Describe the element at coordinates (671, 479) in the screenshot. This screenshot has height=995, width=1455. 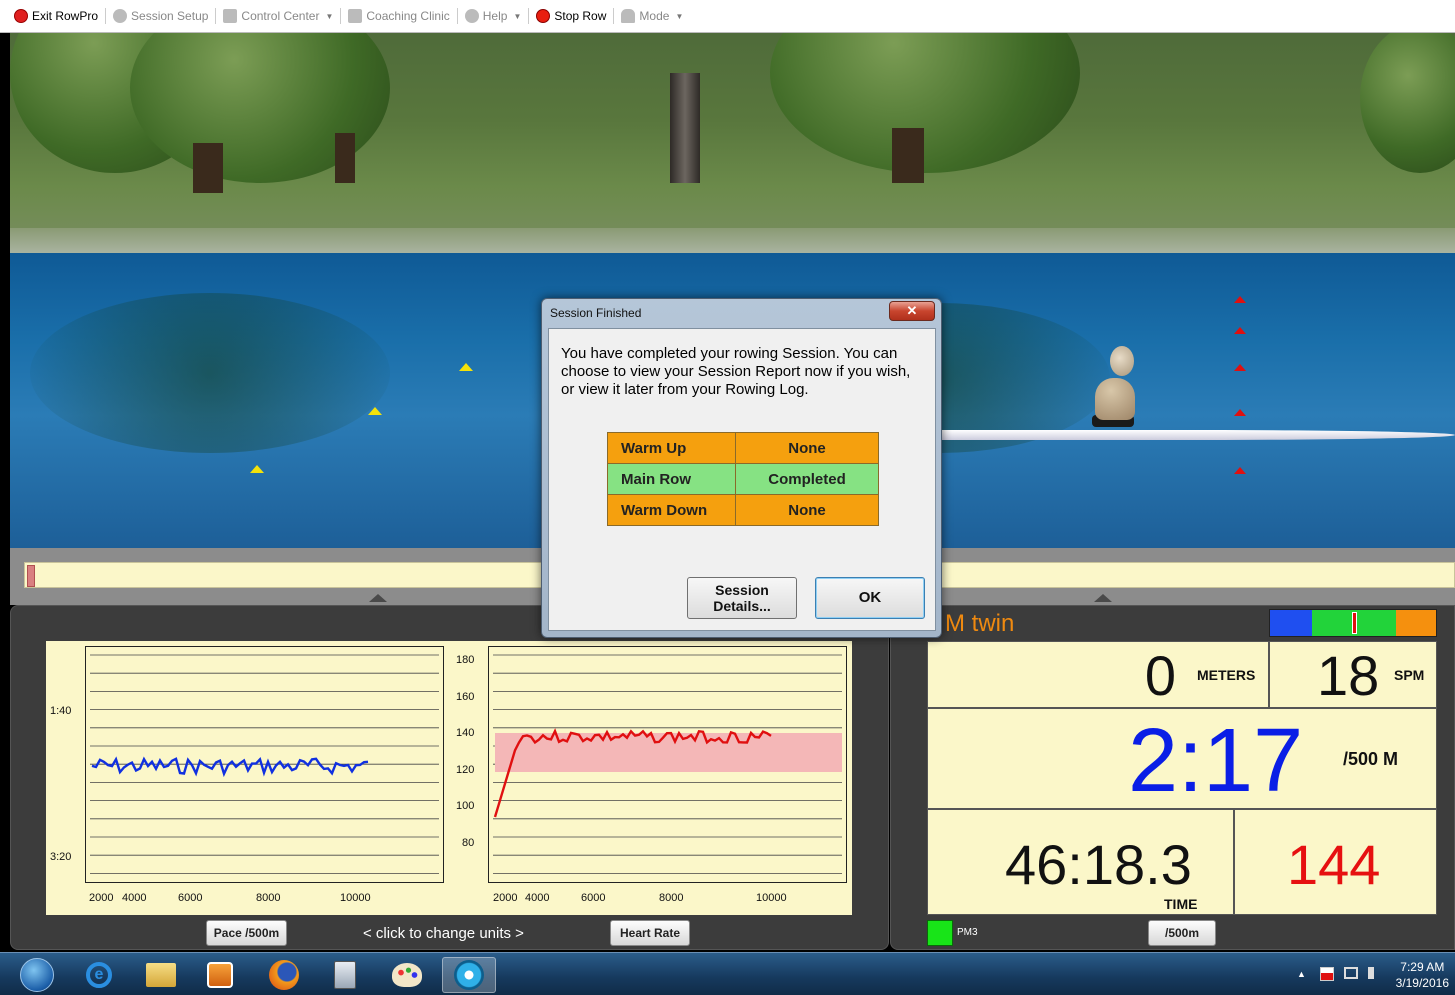
I see `stage-name: Main Row` at that location.